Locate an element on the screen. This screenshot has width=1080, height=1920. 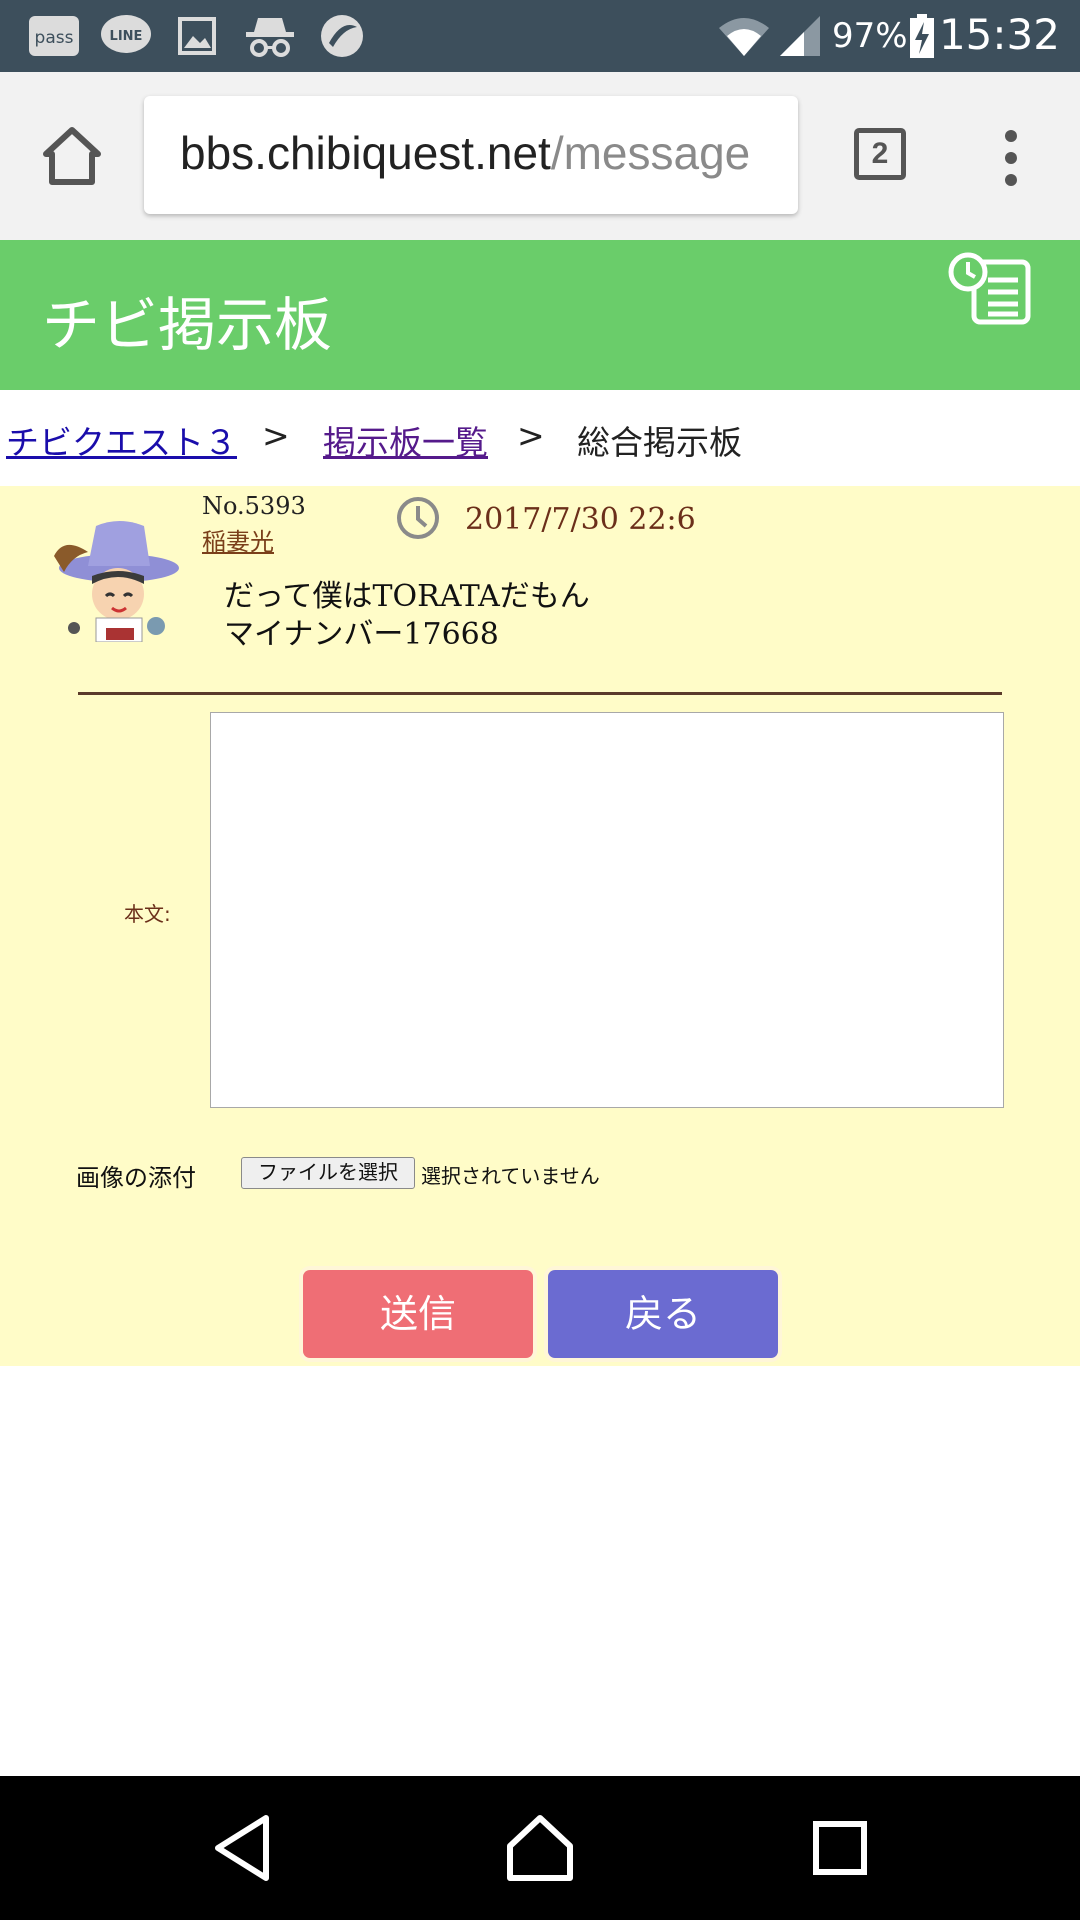
status-bar: pass LINE 97% 15:32 is located at coordinates (540, 36).